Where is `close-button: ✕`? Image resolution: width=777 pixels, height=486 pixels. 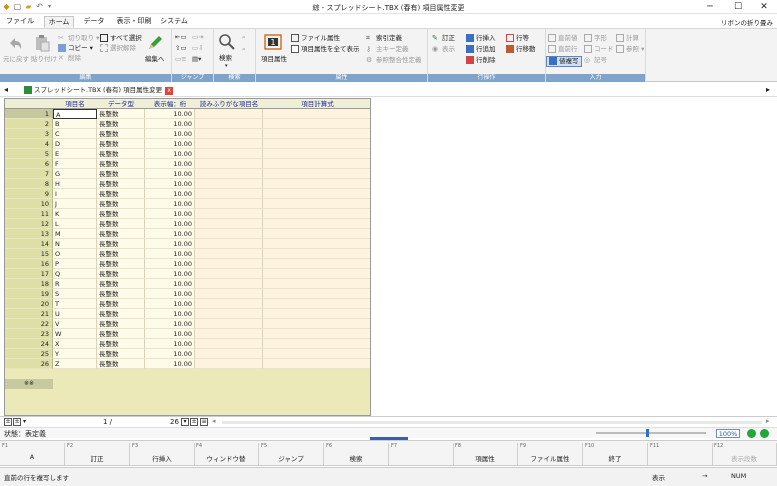 close-button: ✕ is located at coordinates (764, 7).